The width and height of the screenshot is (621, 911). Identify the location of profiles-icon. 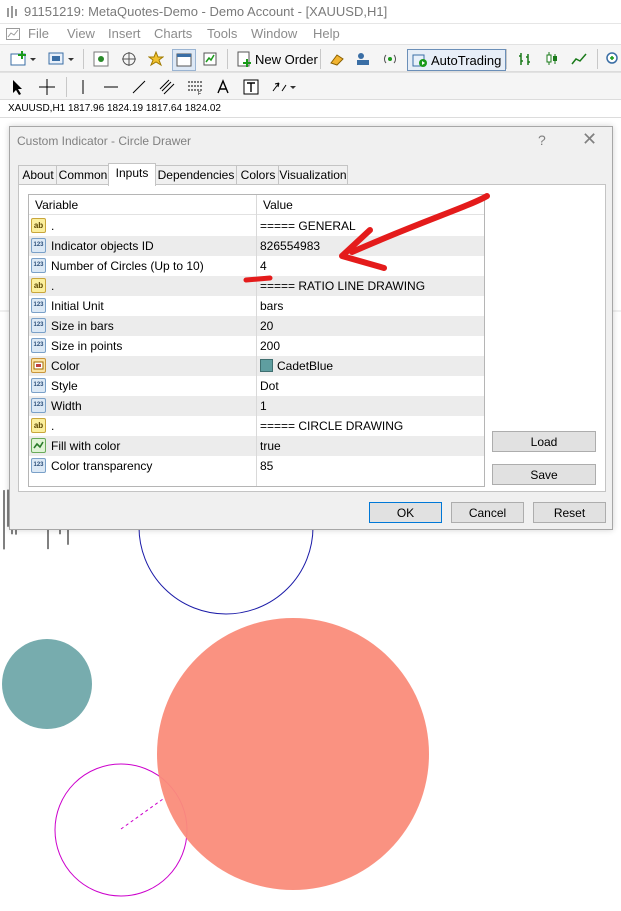
(61, 58).